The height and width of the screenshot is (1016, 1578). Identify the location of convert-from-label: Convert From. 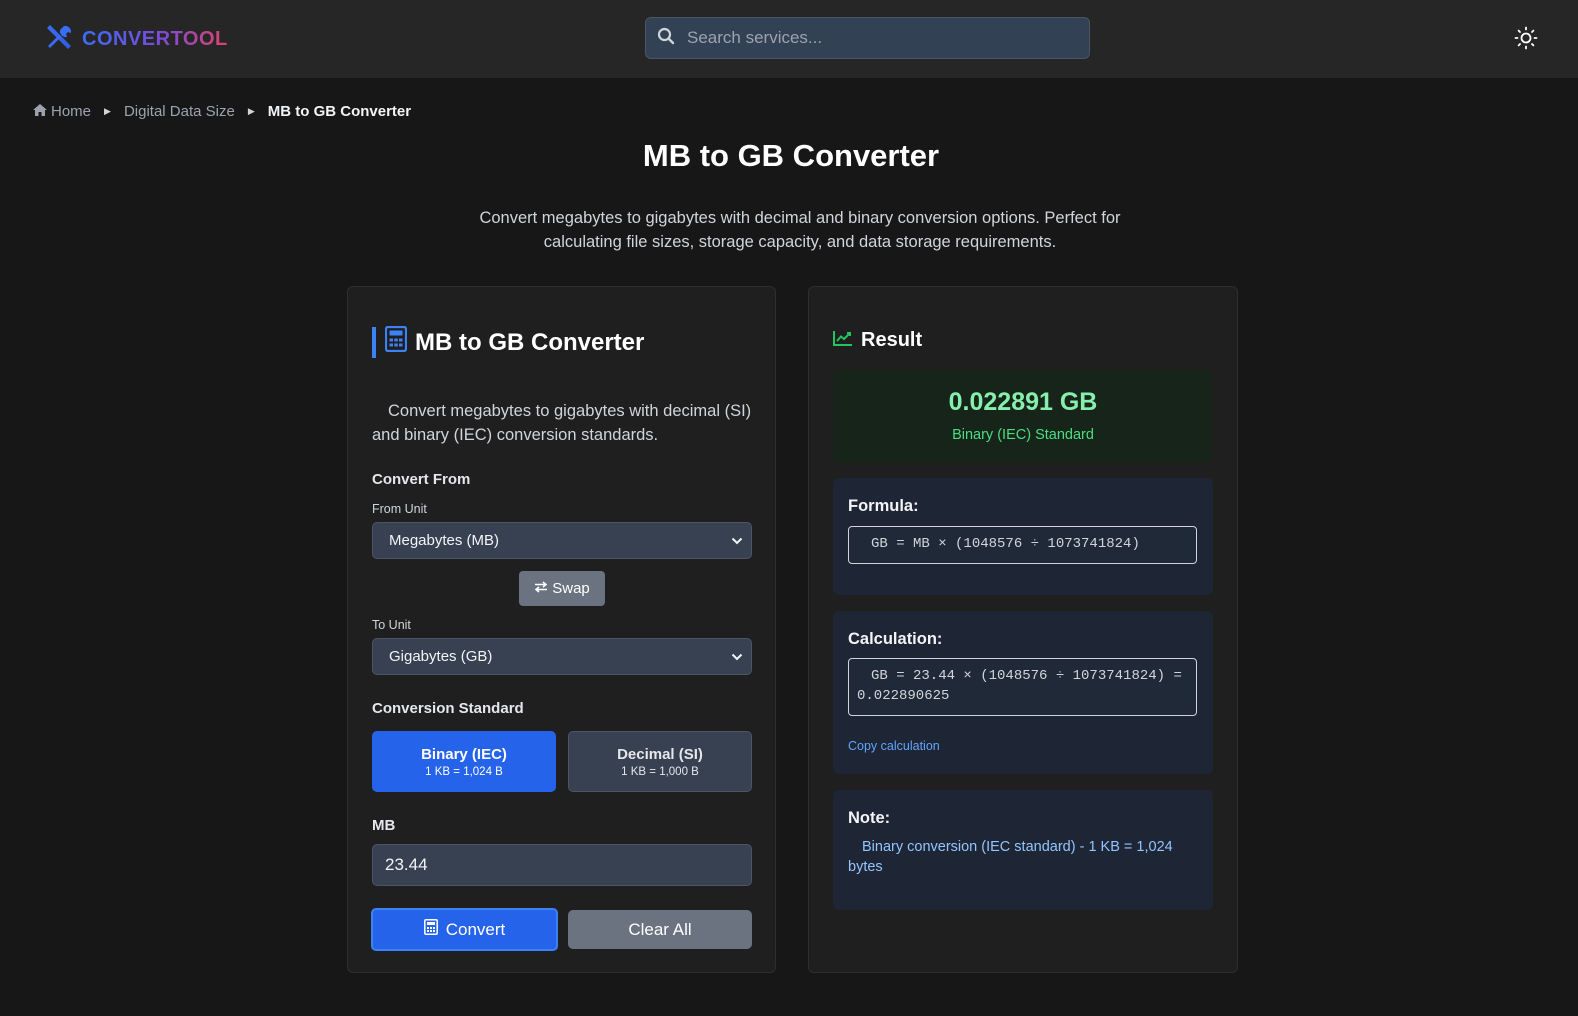
(421, 479).